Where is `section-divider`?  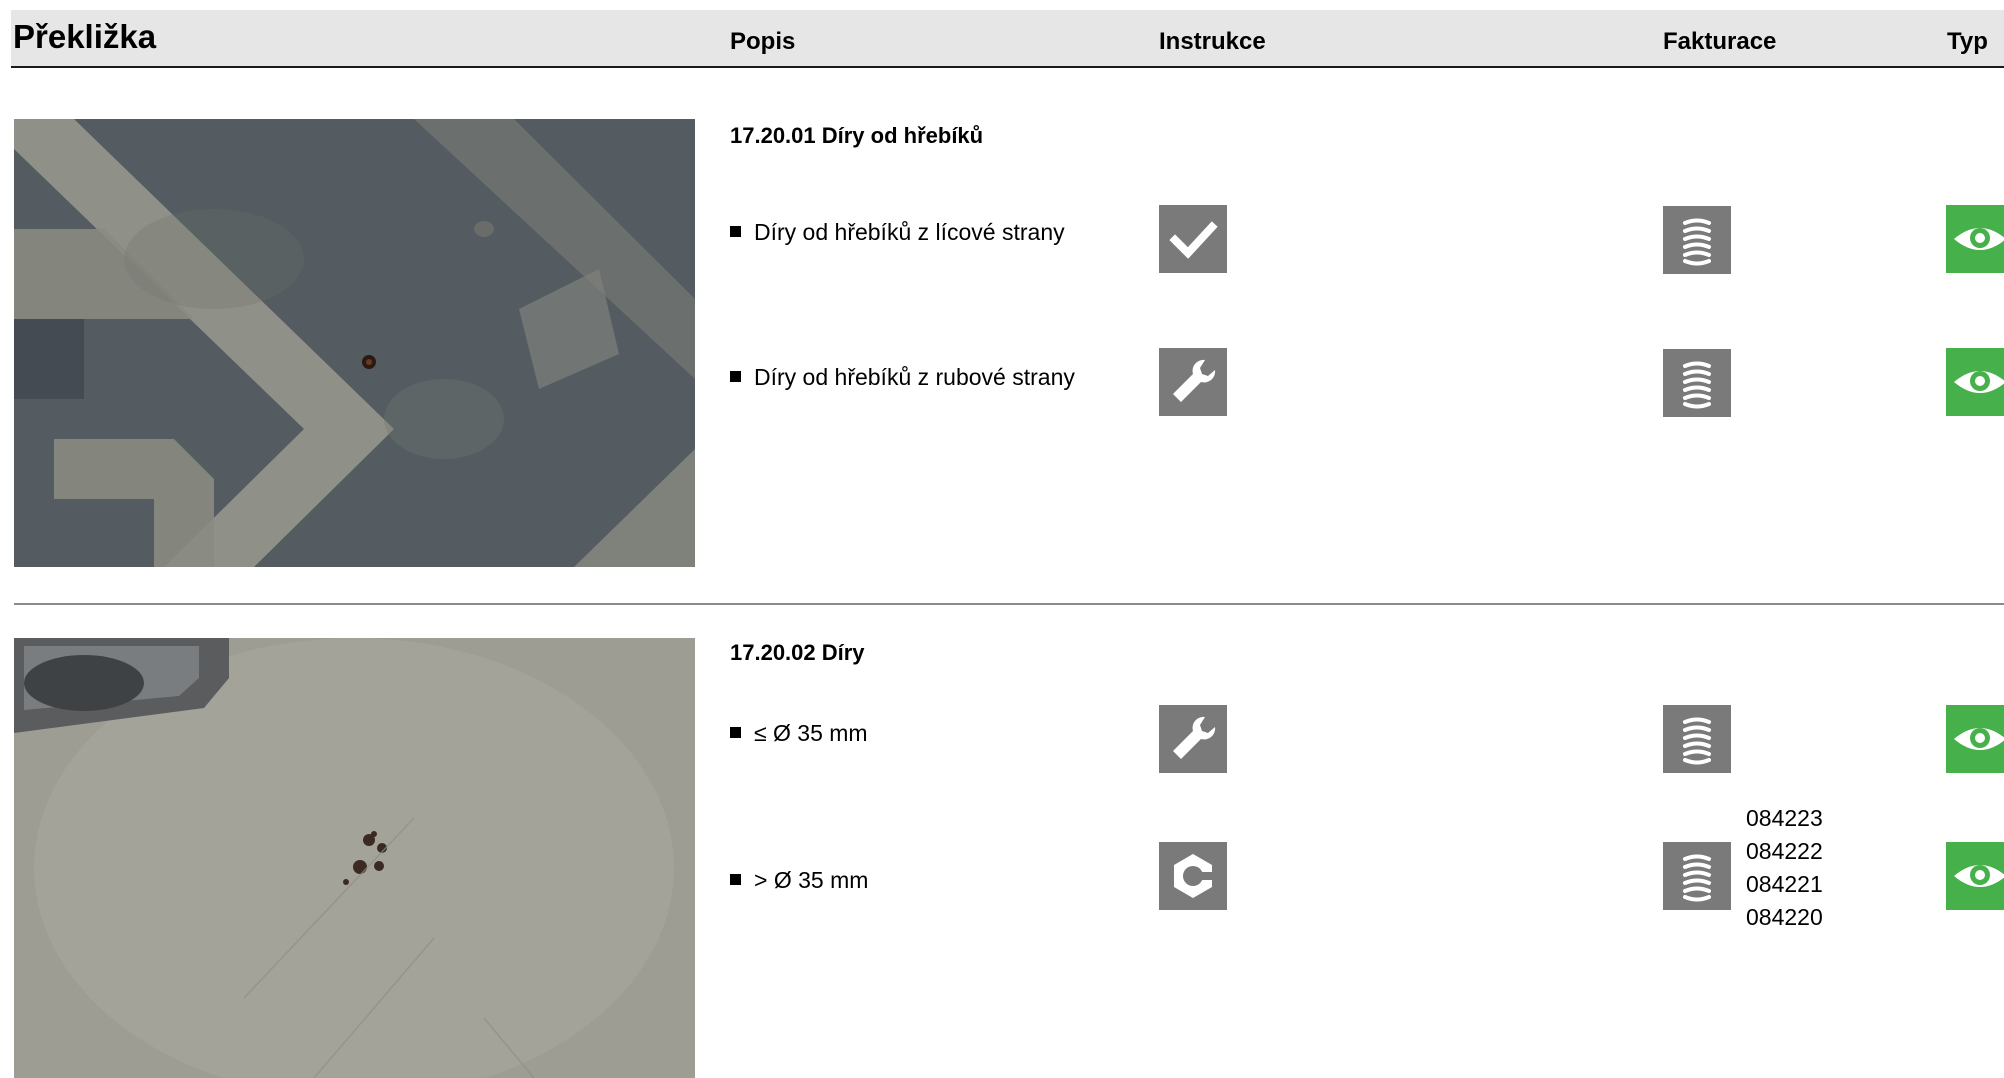
section-divider is located at coordinates (1009, 604).